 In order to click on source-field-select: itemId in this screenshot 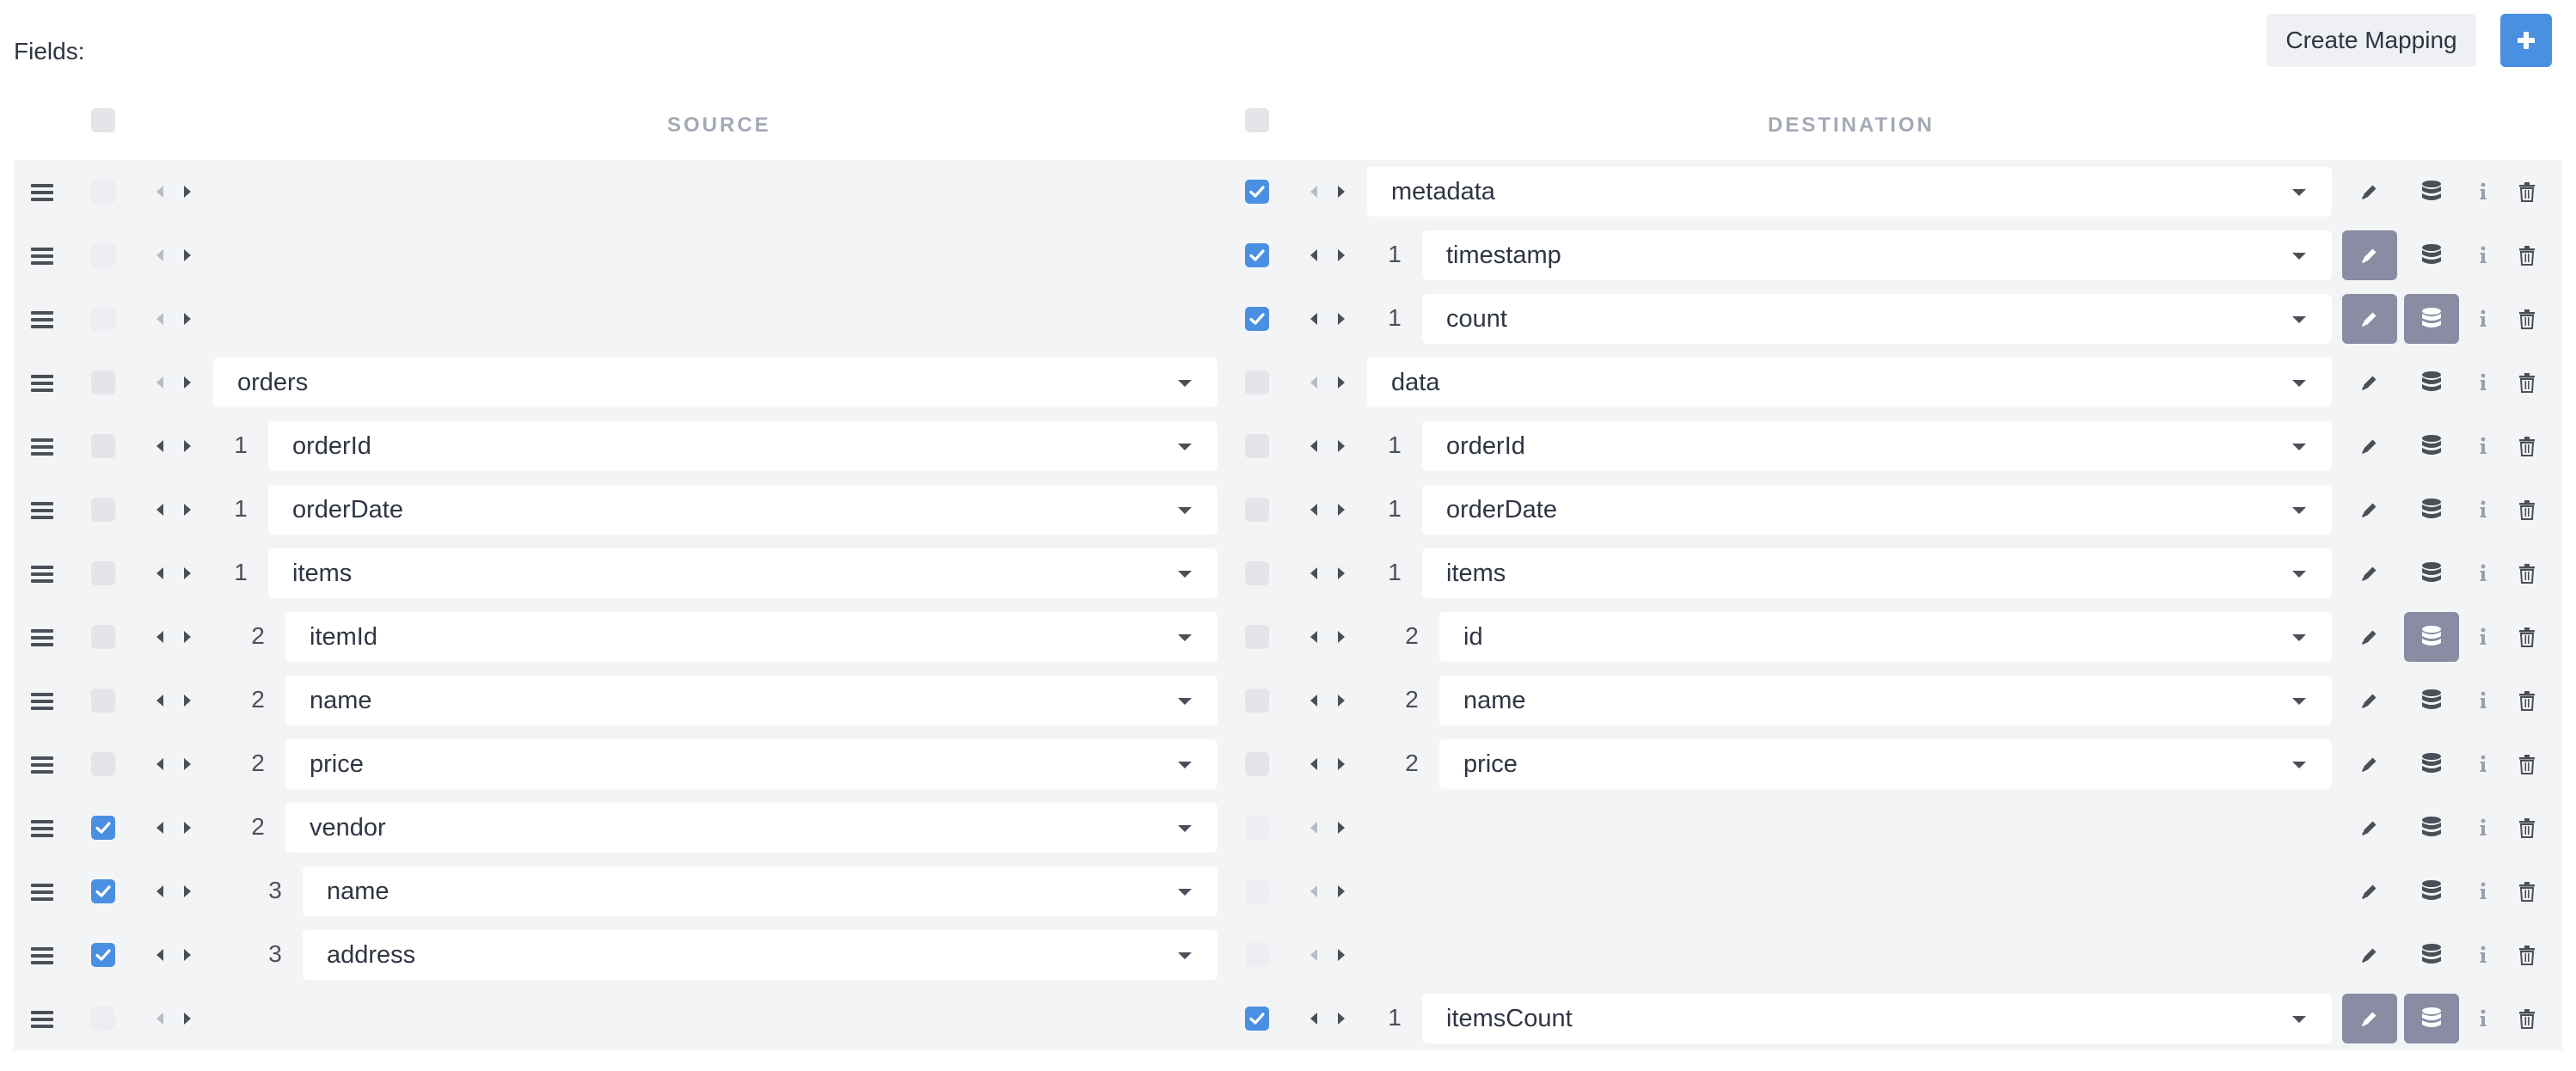, I will do `click(751, 637)`.